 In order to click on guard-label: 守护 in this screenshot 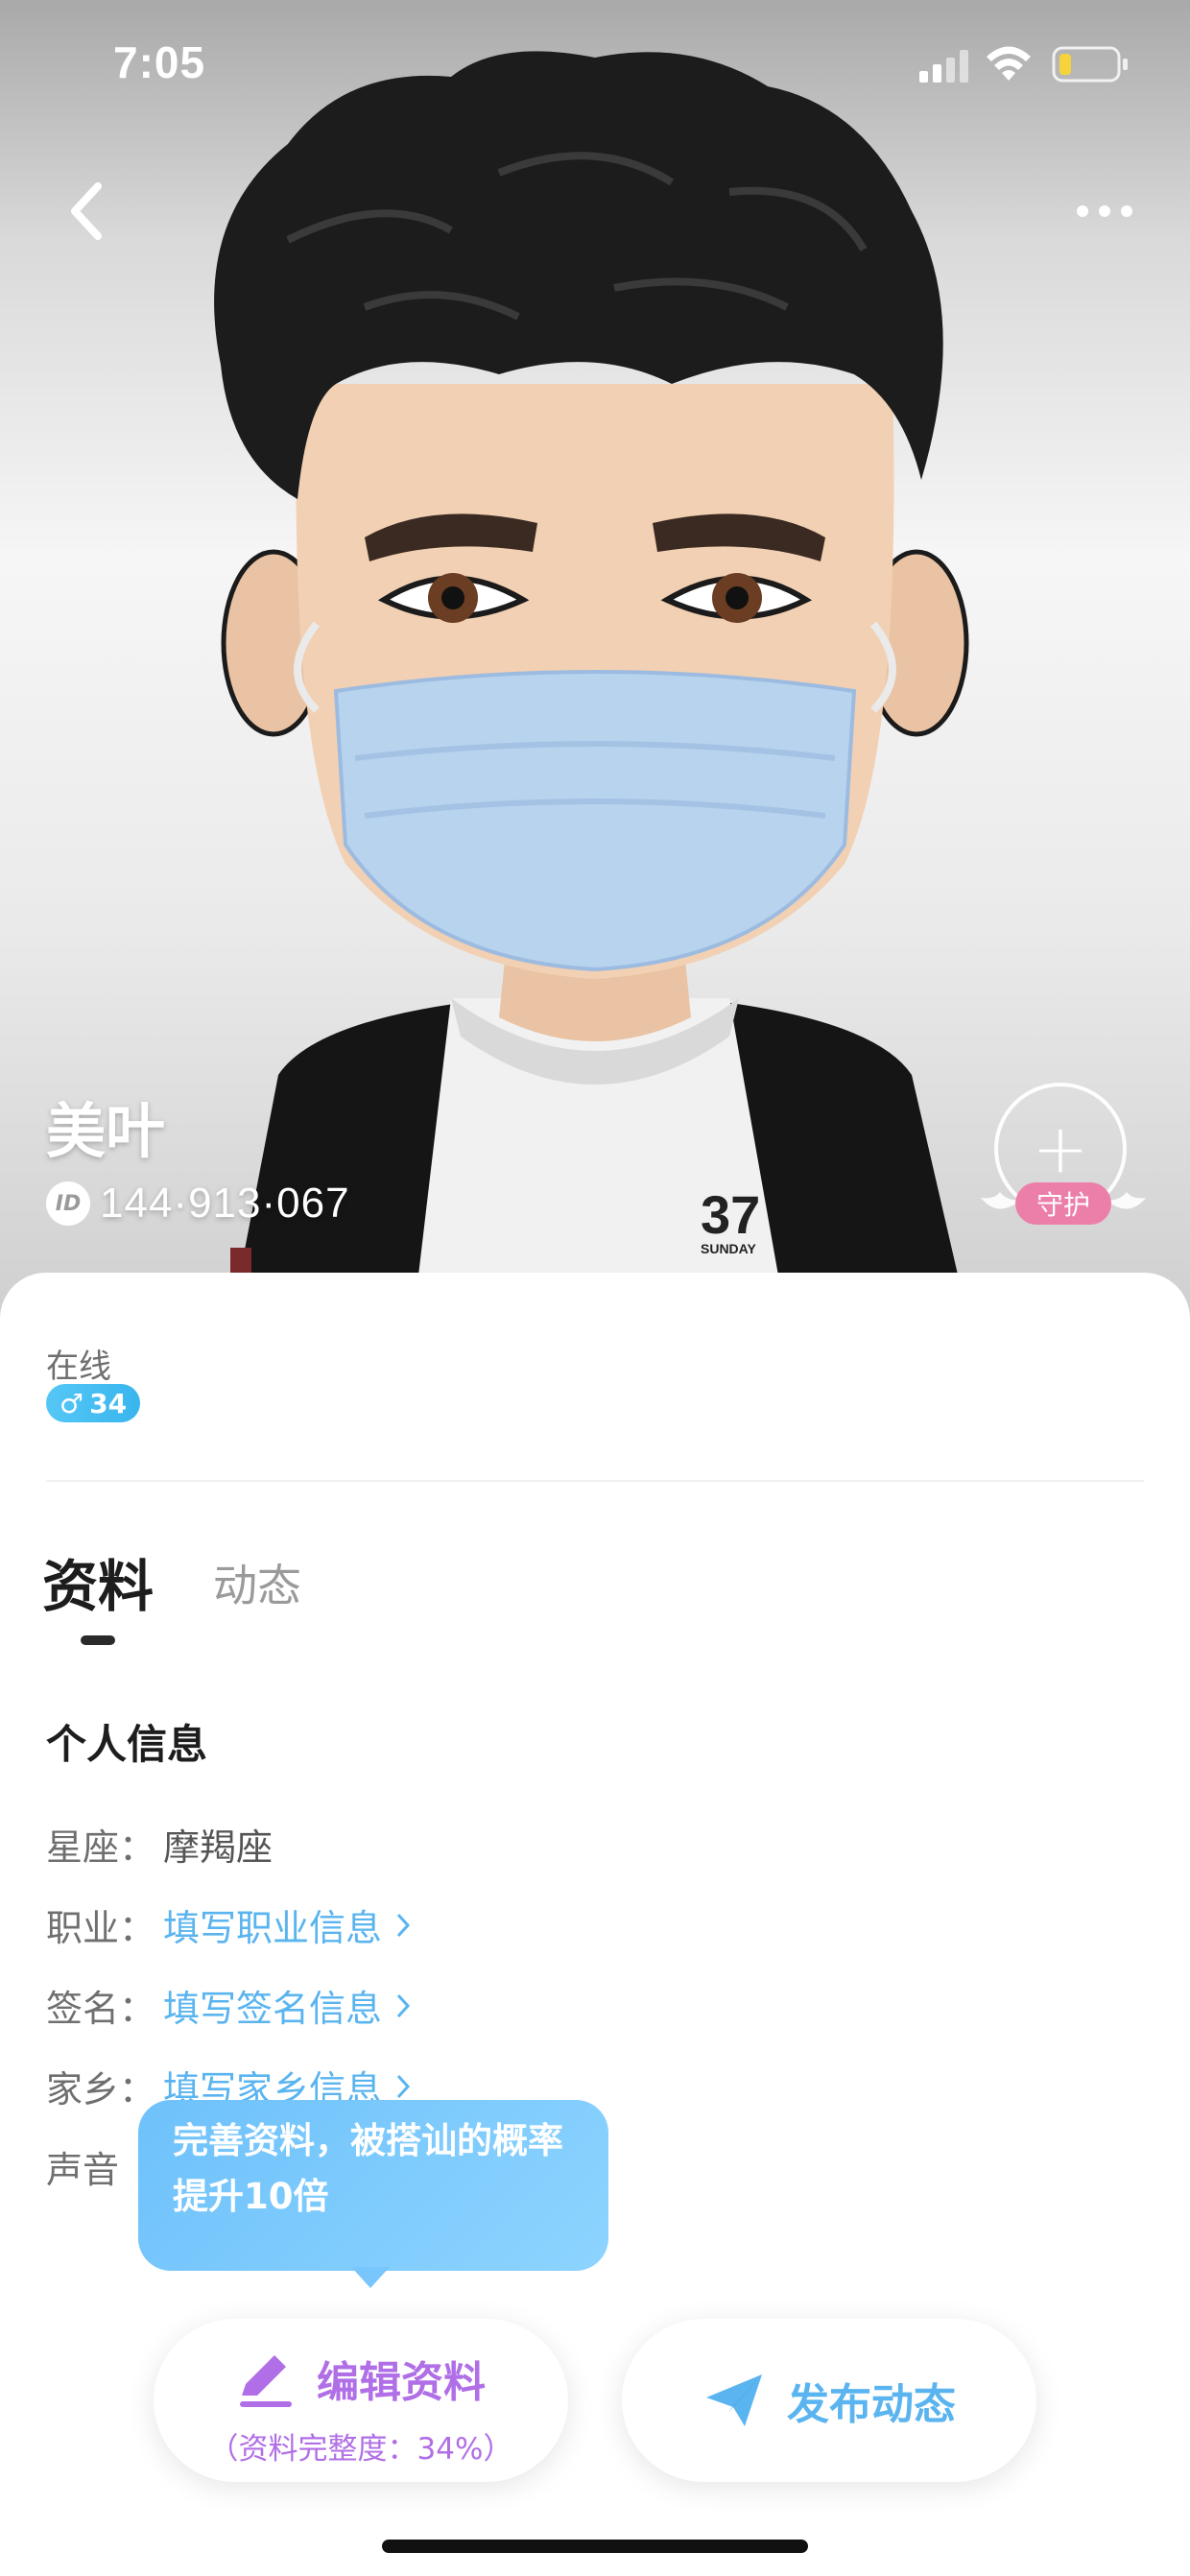, I will do `click(1063, 1203)`.